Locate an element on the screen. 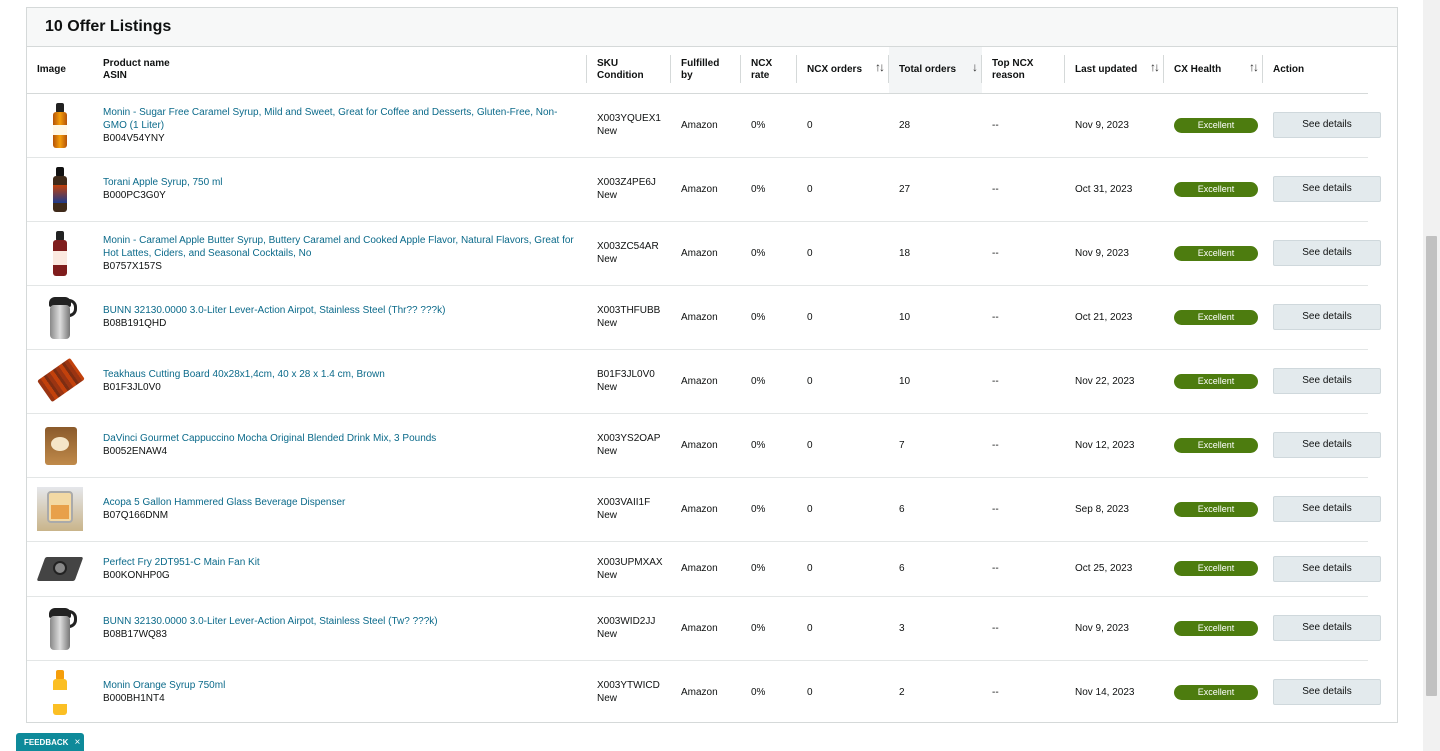 This screenshot has height=751, width=1440. vertical-scrollbar is located at coordinates (1431, 375).